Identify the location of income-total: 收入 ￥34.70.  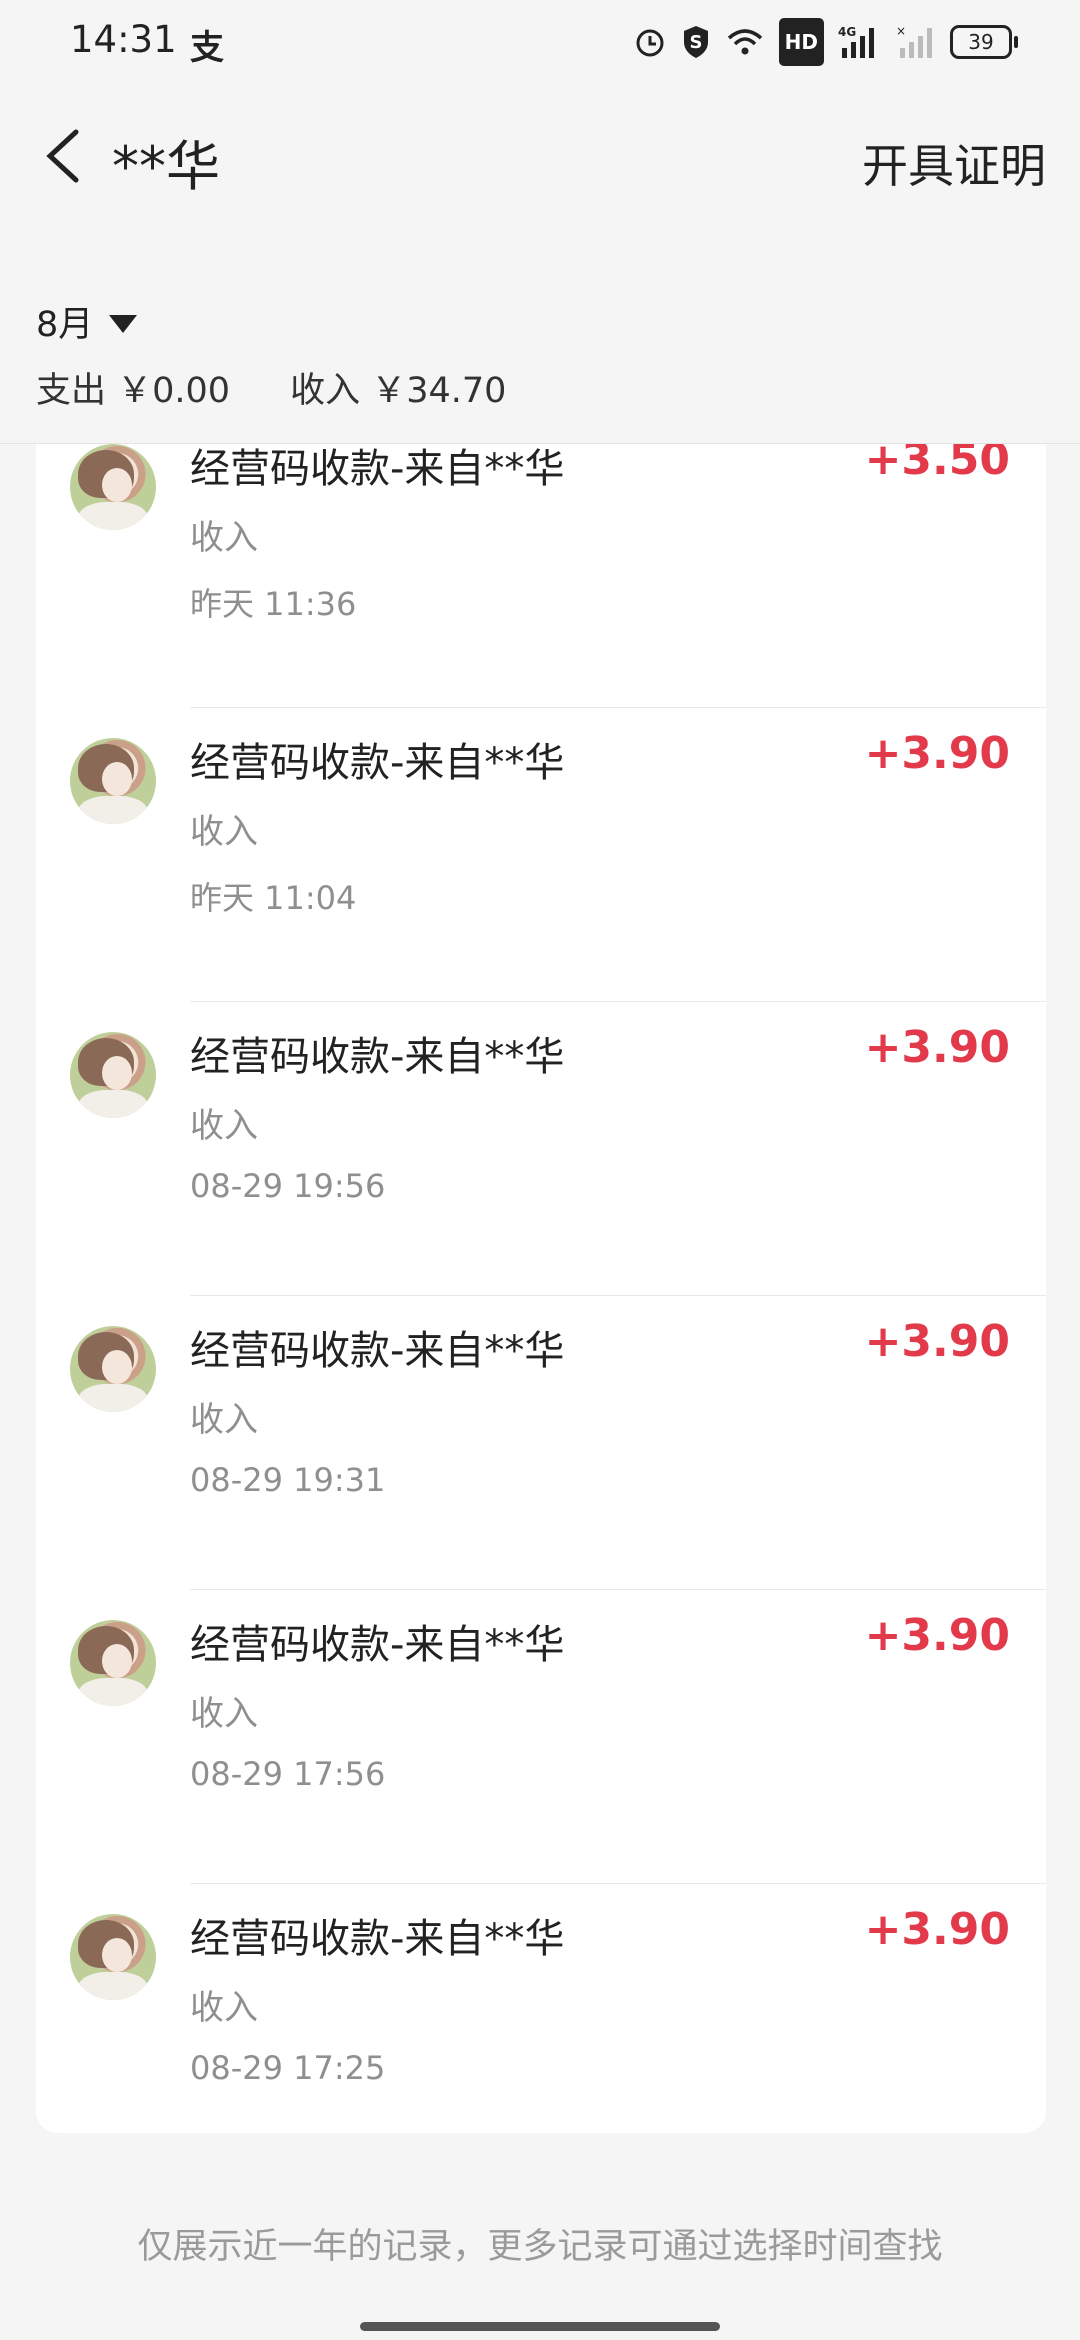
(398, 391).